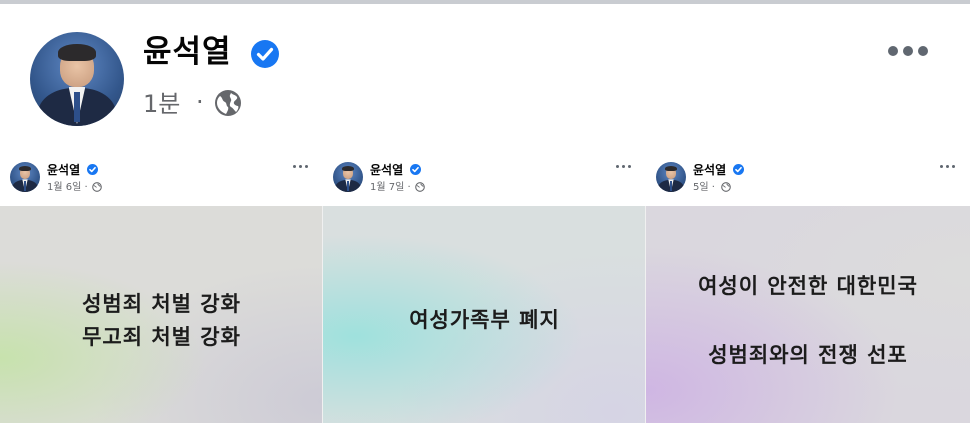 The height and width of the screenshot is (423, 970). I want to click on top-divider, so click(485, 2).